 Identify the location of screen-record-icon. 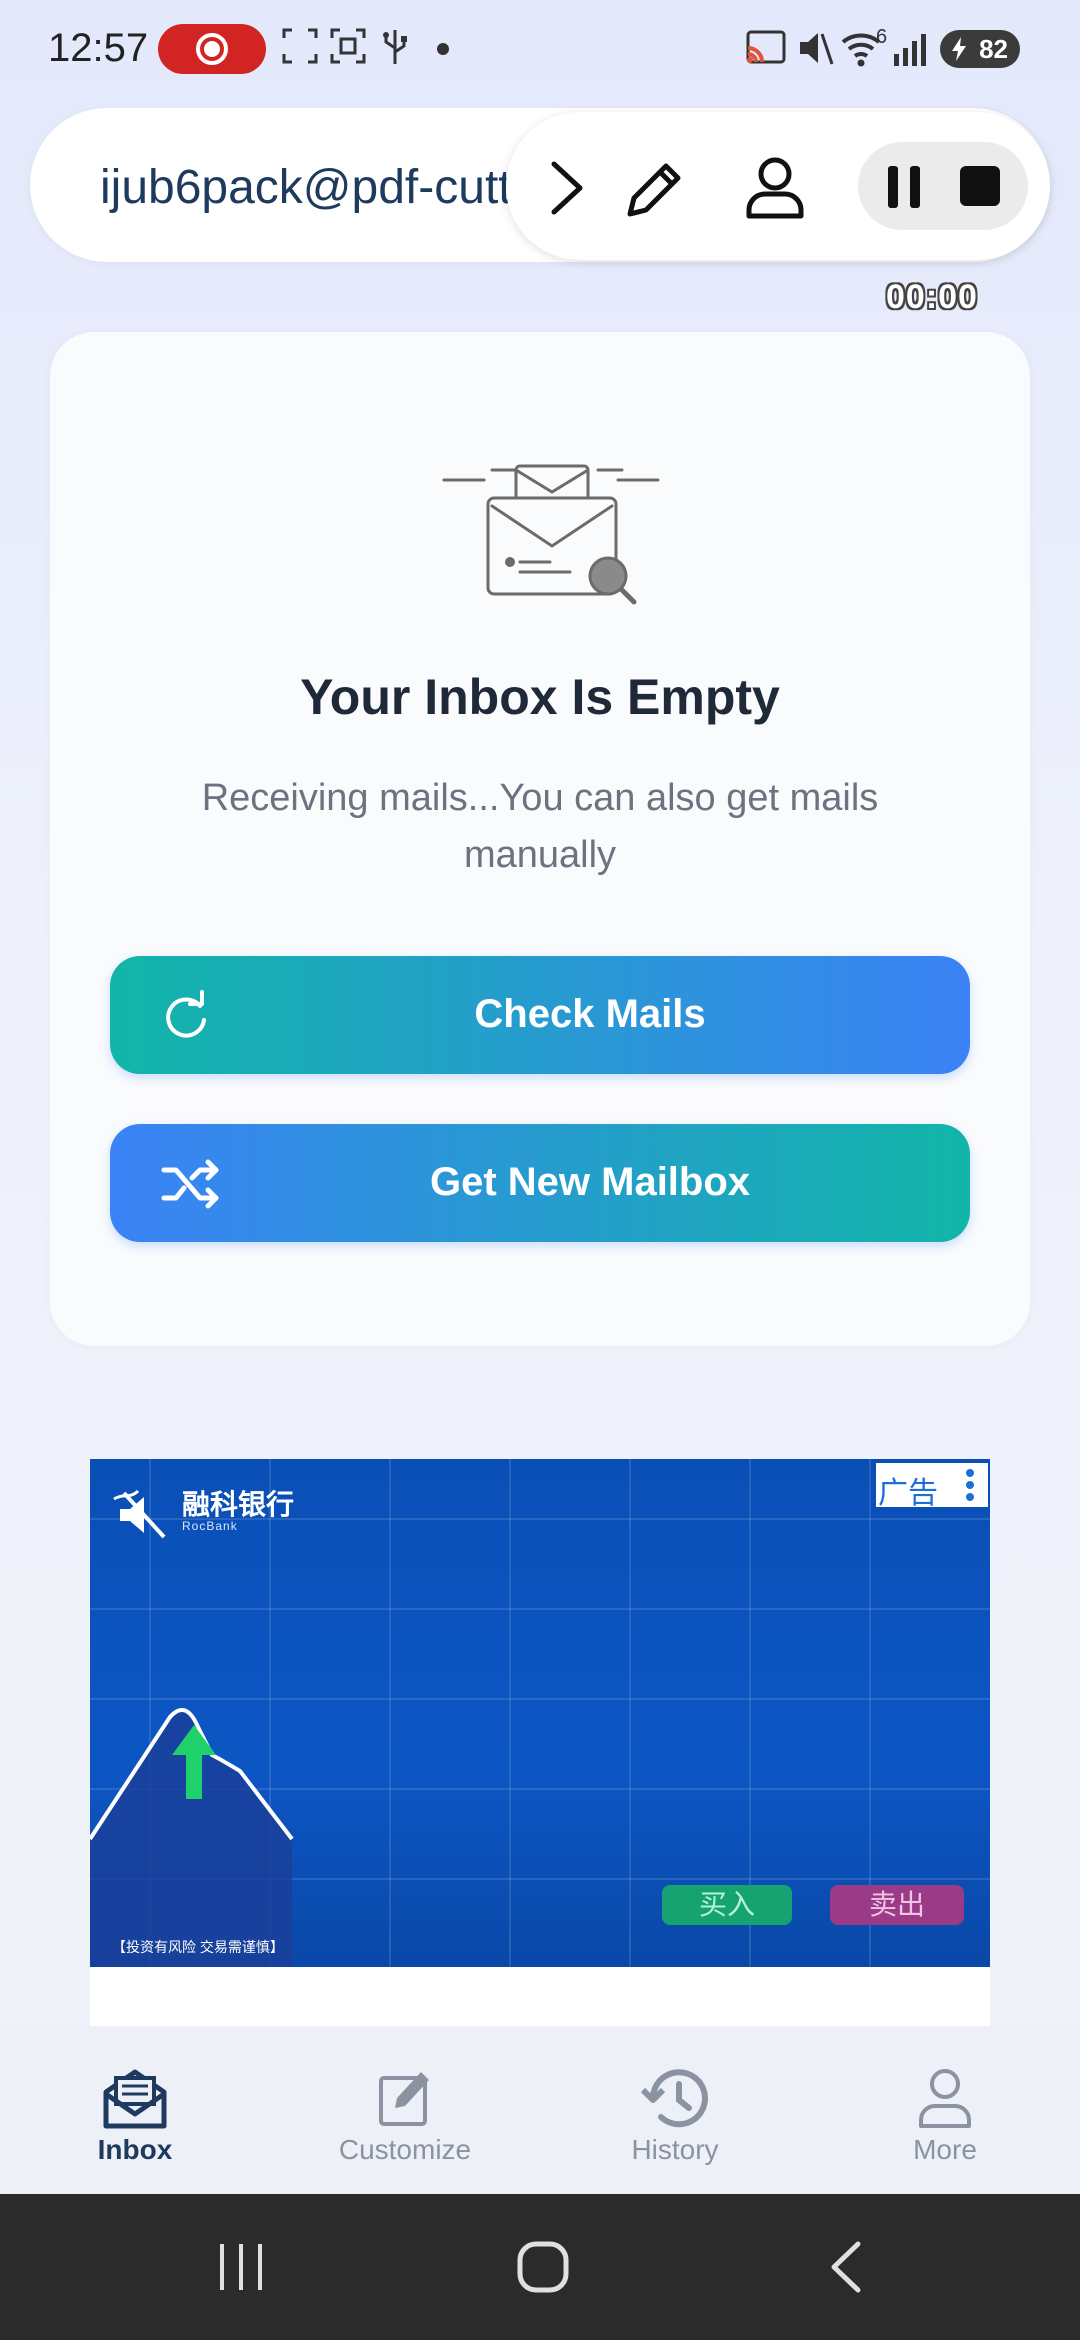
(212, 49).